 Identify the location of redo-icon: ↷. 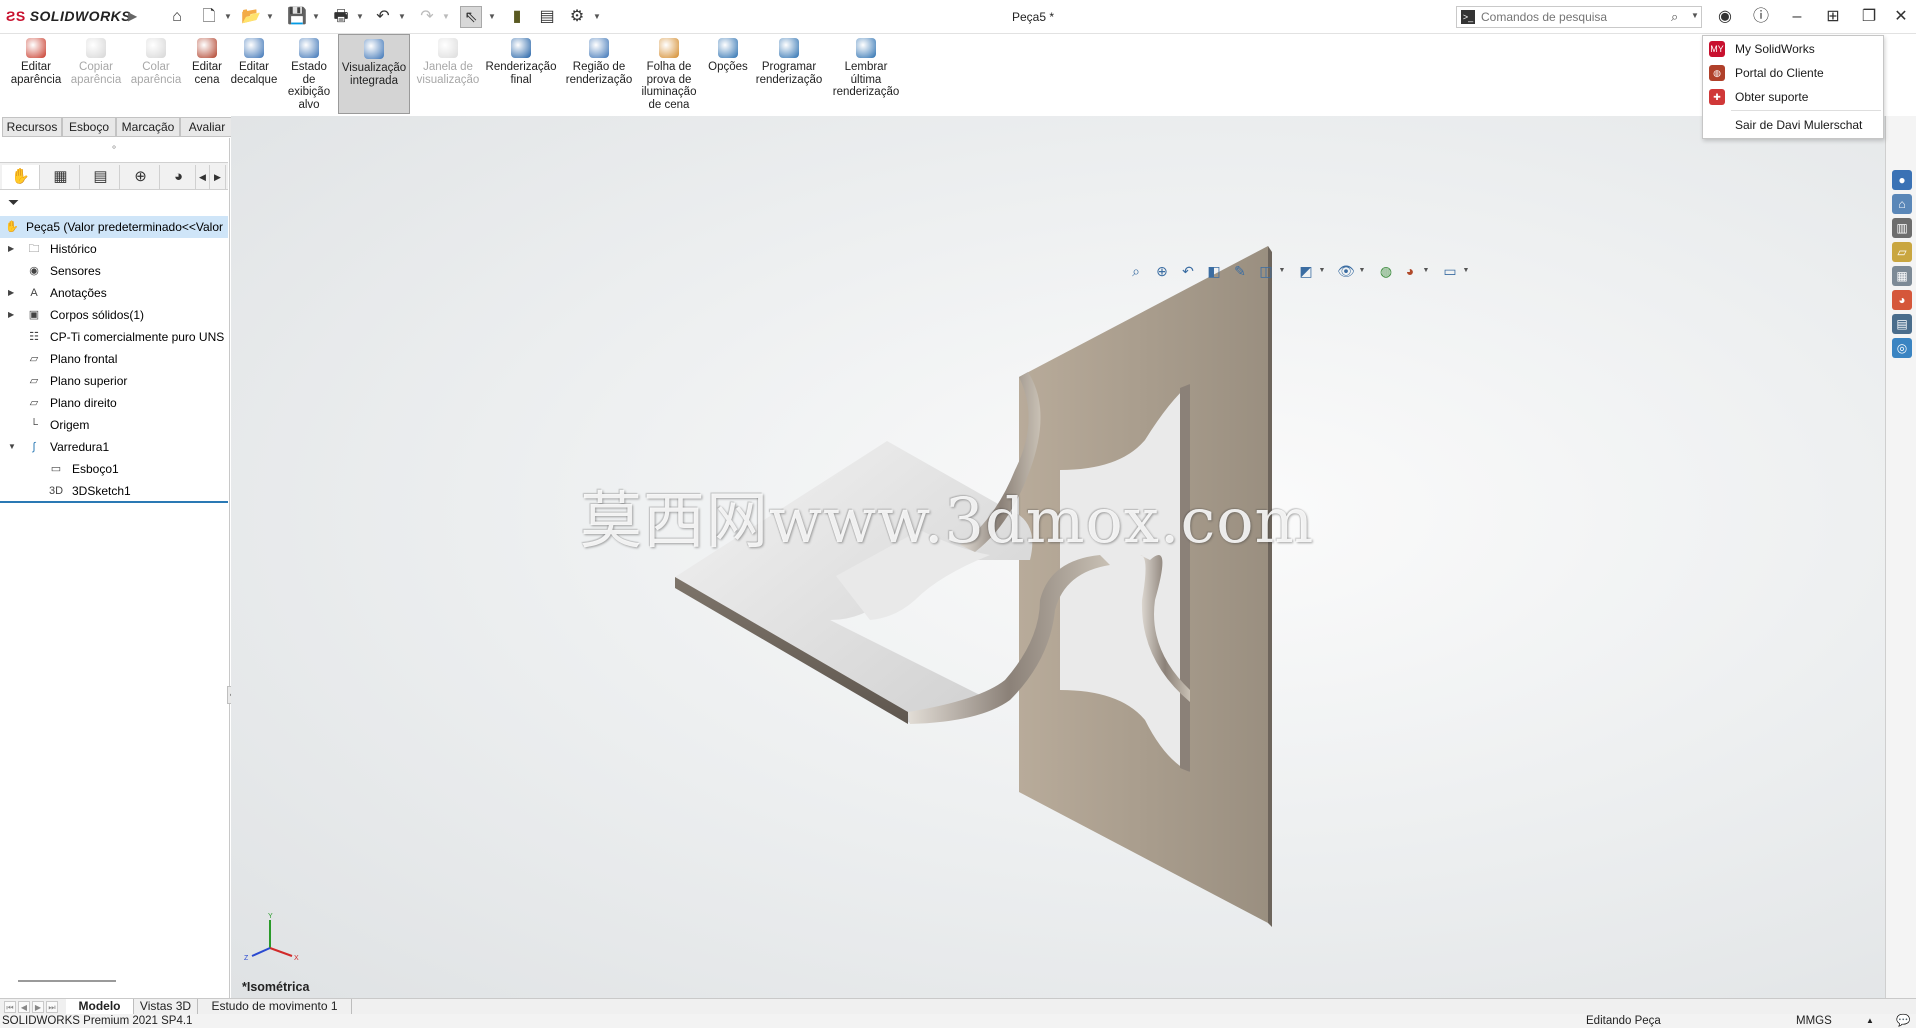
(427, 17).